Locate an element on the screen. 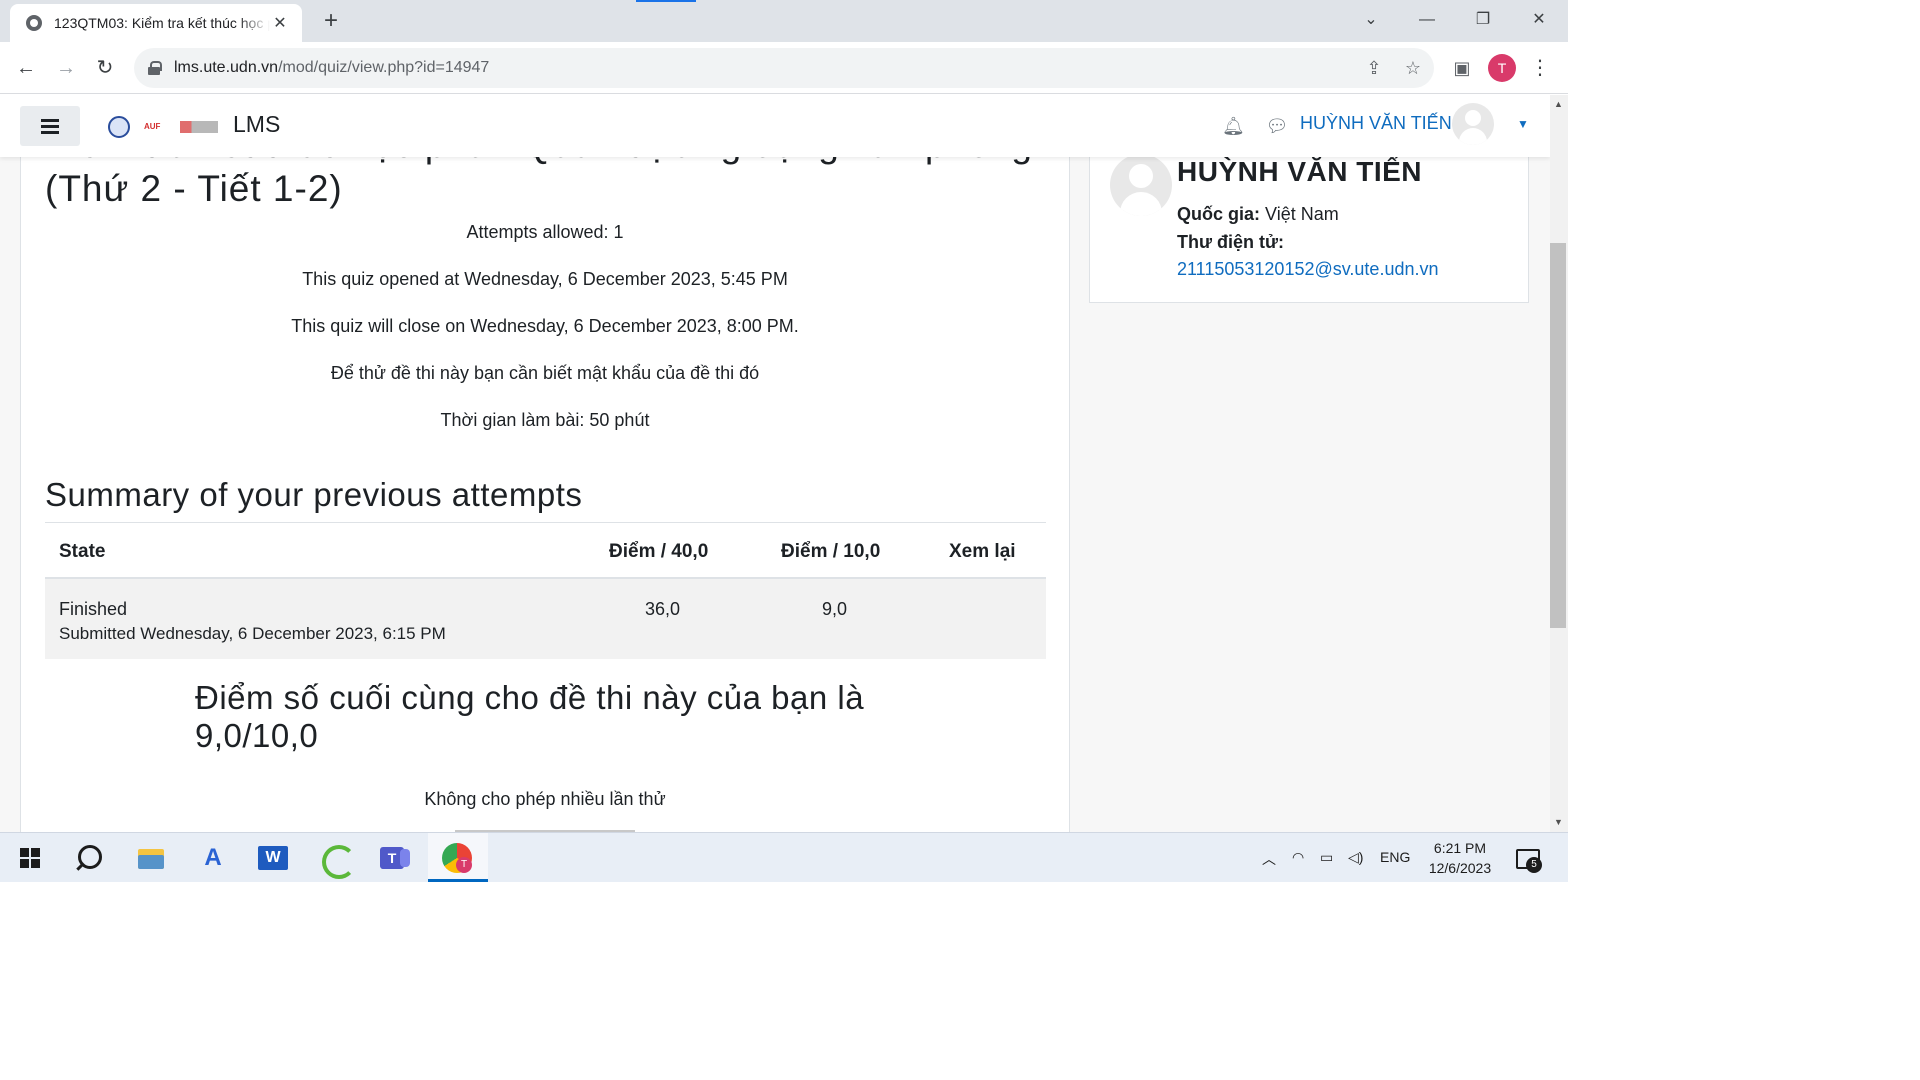  app-store-icon: A is located at coordinates (213, 858).